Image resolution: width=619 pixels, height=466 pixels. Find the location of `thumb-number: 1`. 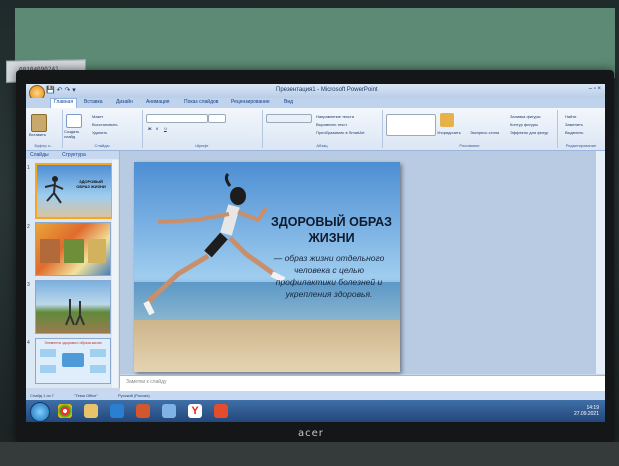

thumb-number: 1 is located at coordinates (28, 168).